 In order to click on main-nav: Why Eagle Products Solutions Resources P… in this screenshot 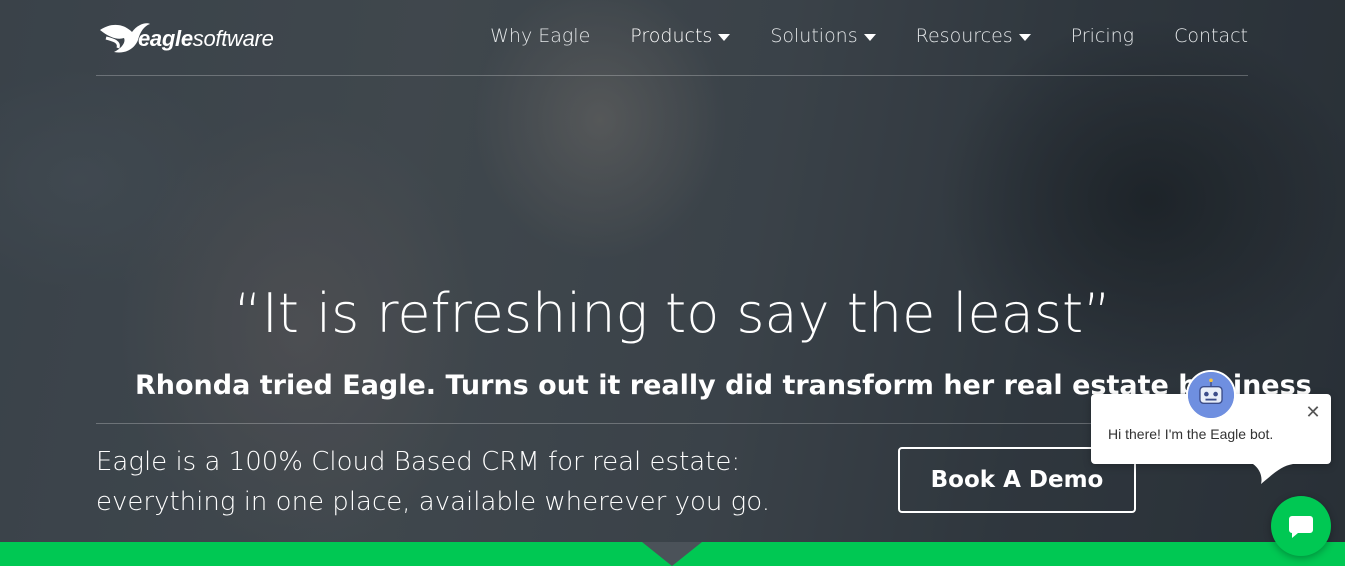, I will do `click(869, 36)`.